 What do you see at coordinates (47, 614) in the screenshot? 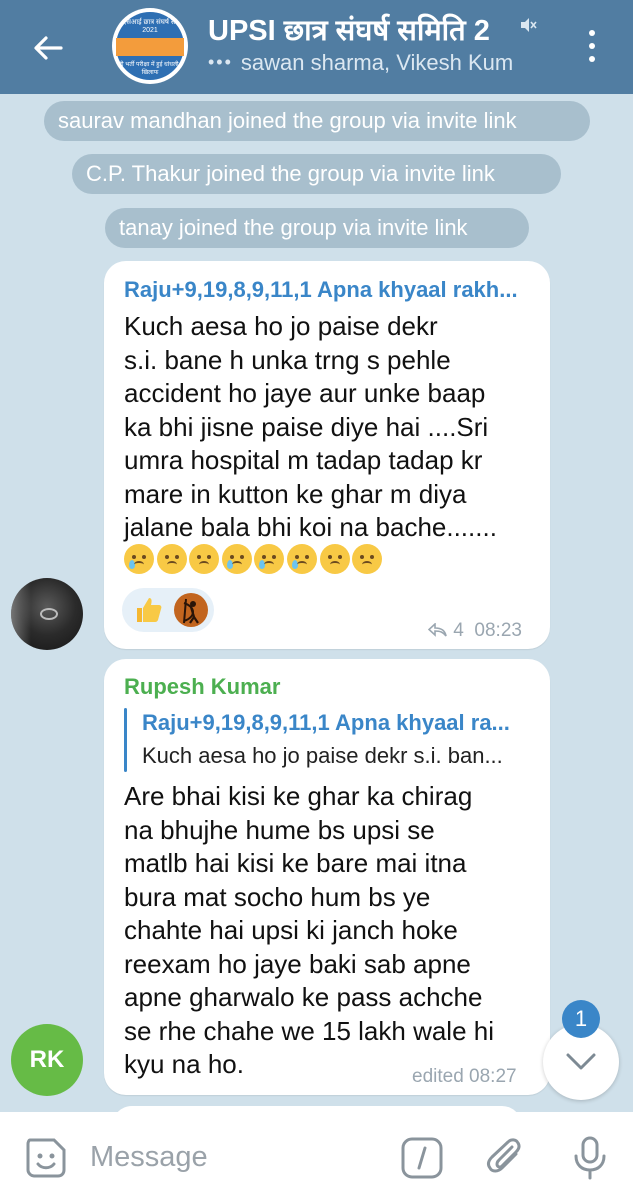
I see `sender-avatar` at bounding box center [47, 614].